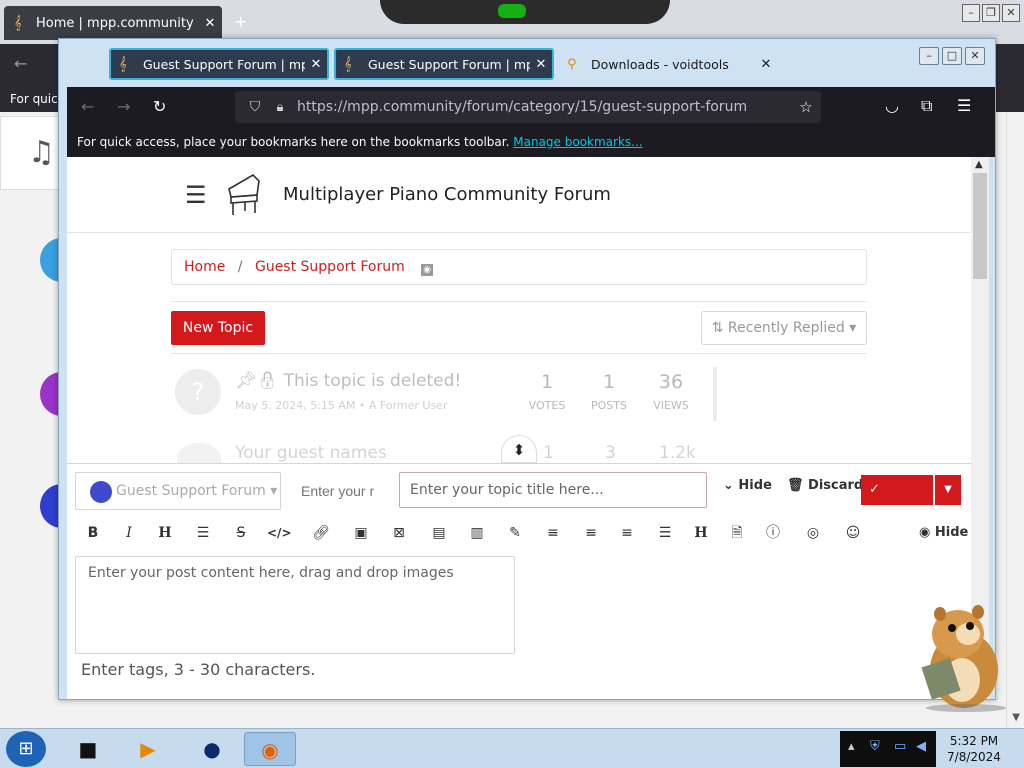 This screenshot has height=768, width=1024. What do you see at coordinates (196, 195) in the screenshot?
I see `hamburger-menu-icon: ☰` at bounding box center [196, 195].